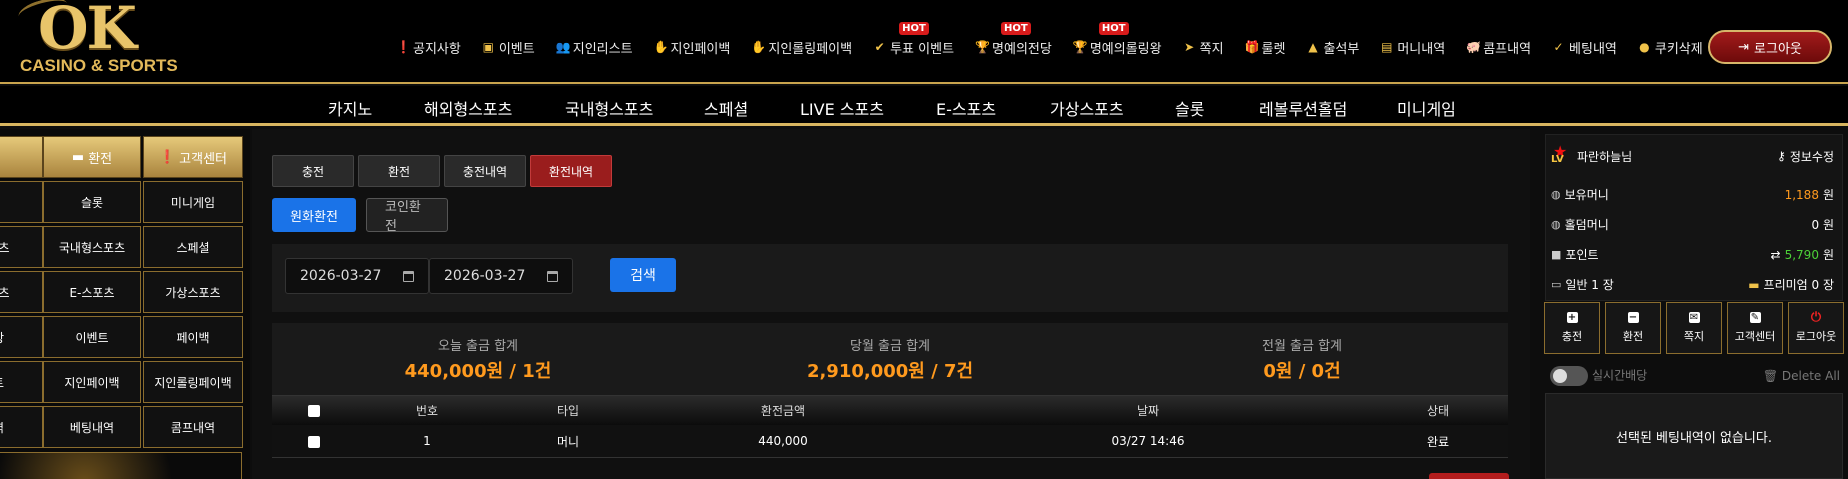 This screenshot has height=479, width=1848. I want to click on top-nav-item: ▣ 이벤트, so click(508, 47).